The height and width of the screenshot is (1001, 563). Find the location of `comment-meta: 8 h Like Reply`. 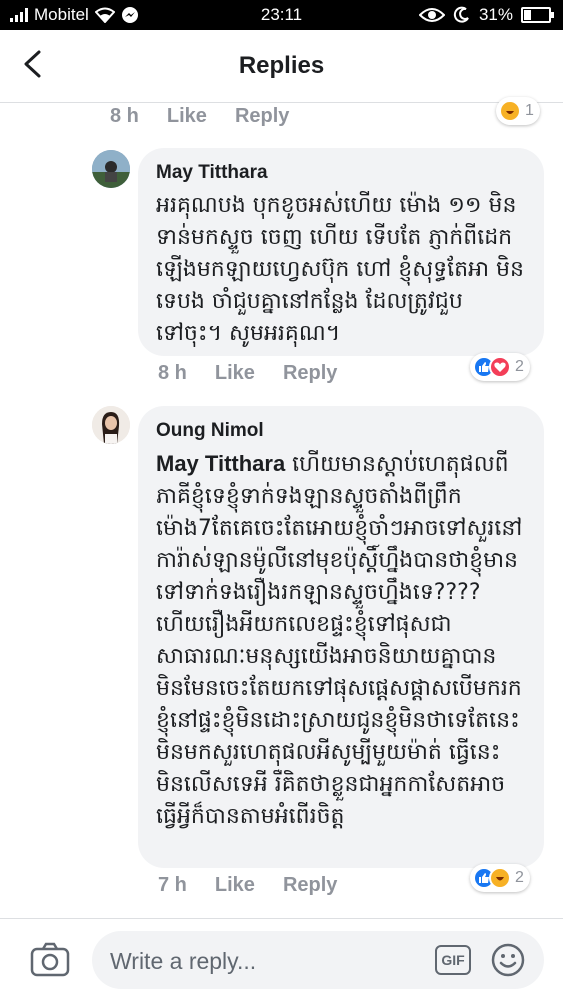

comment-meta: 8 h Like Reply is located at coordinates (247, 373).